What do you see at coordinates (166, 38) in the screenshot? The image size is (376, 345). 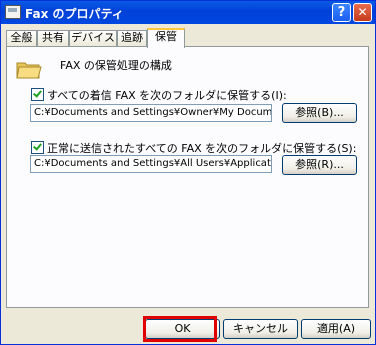 I see `tab-archive: 保管` at bounding box center [166, 38].